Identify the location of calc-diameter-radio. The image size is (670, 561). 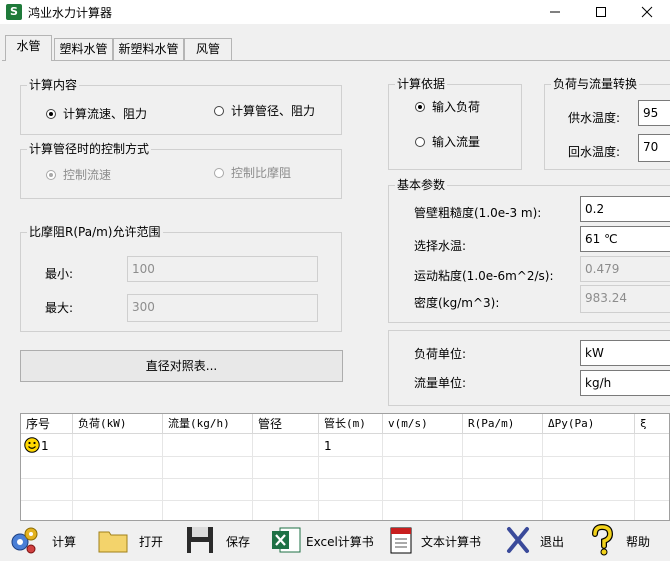
(219, 111).